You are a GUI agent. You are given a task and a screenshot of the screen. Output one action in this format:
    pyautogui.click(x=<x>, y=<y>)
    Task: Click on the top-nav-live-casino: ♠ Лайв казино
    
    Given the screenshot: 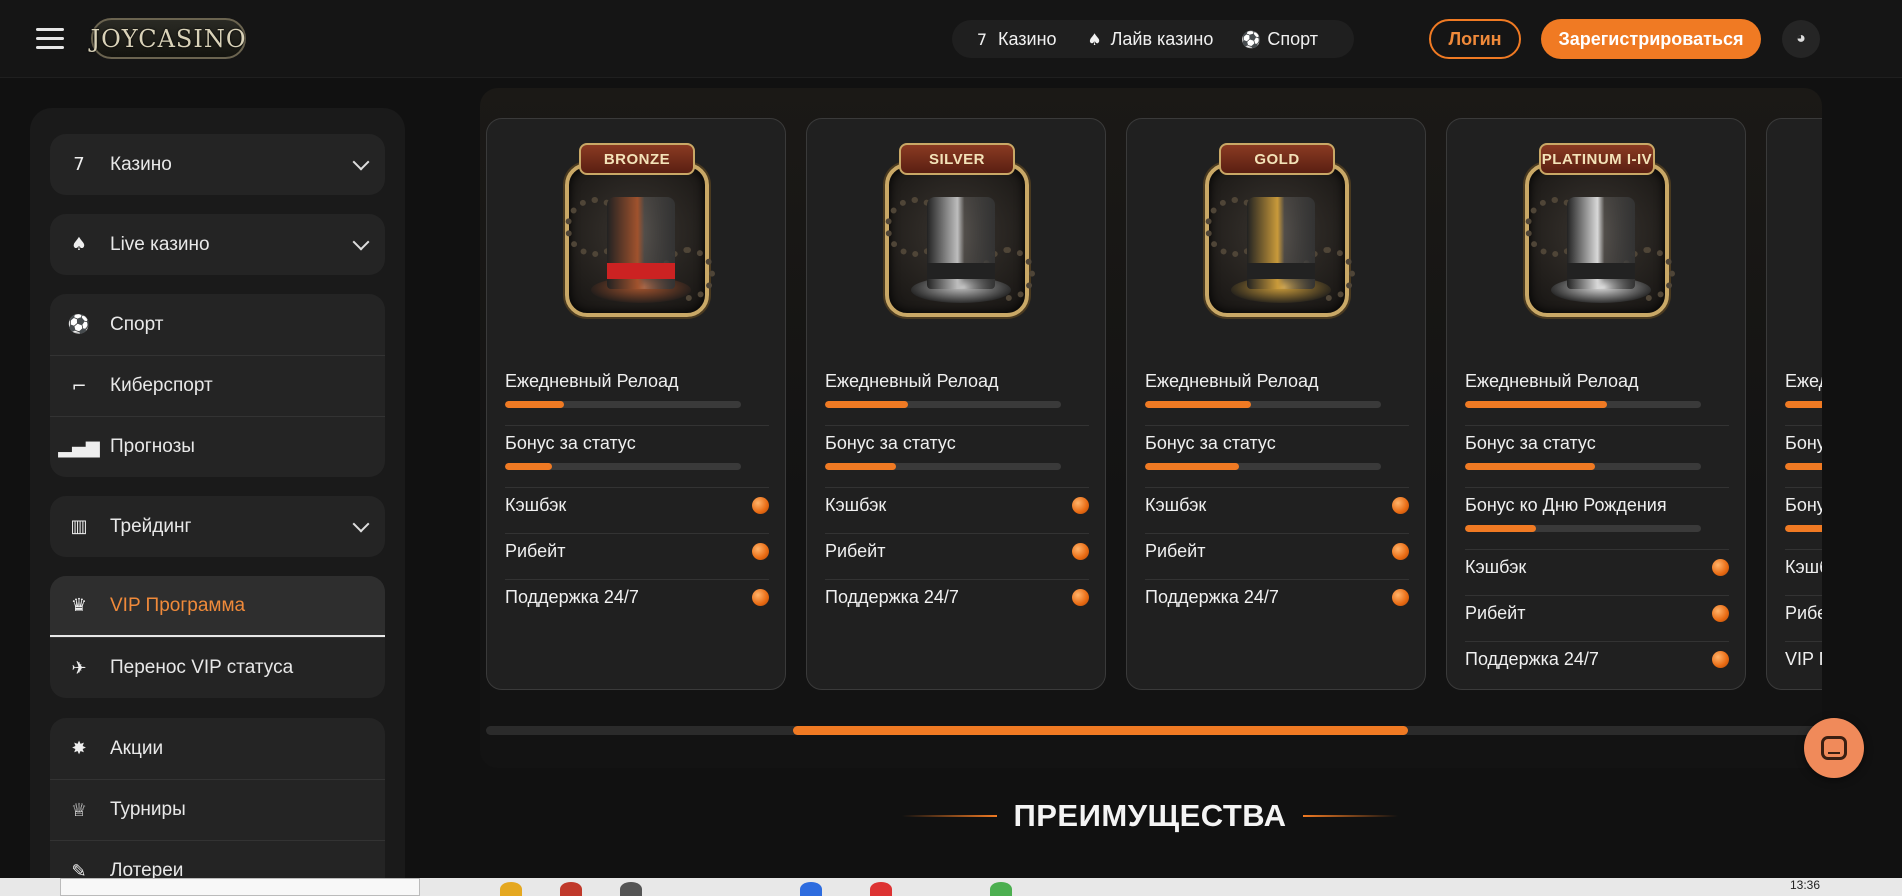 What is the action you would take?
    pyautogui.click(x=1149, y=39)
    